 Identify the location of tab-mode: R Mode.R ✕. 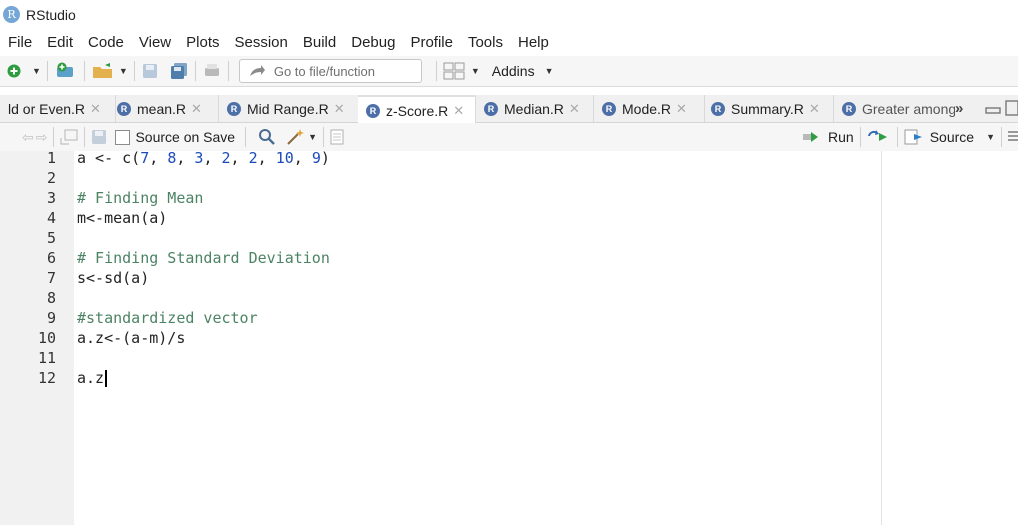
(649, 108).